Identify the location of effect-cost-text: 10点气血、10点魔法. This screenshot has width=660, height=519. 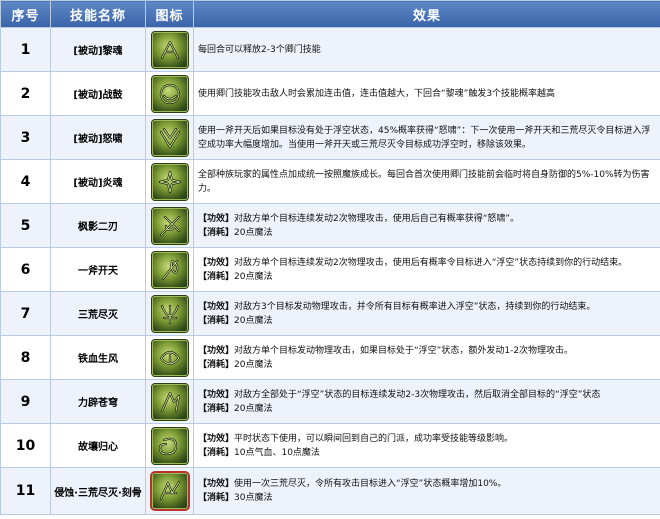
(277, 452).